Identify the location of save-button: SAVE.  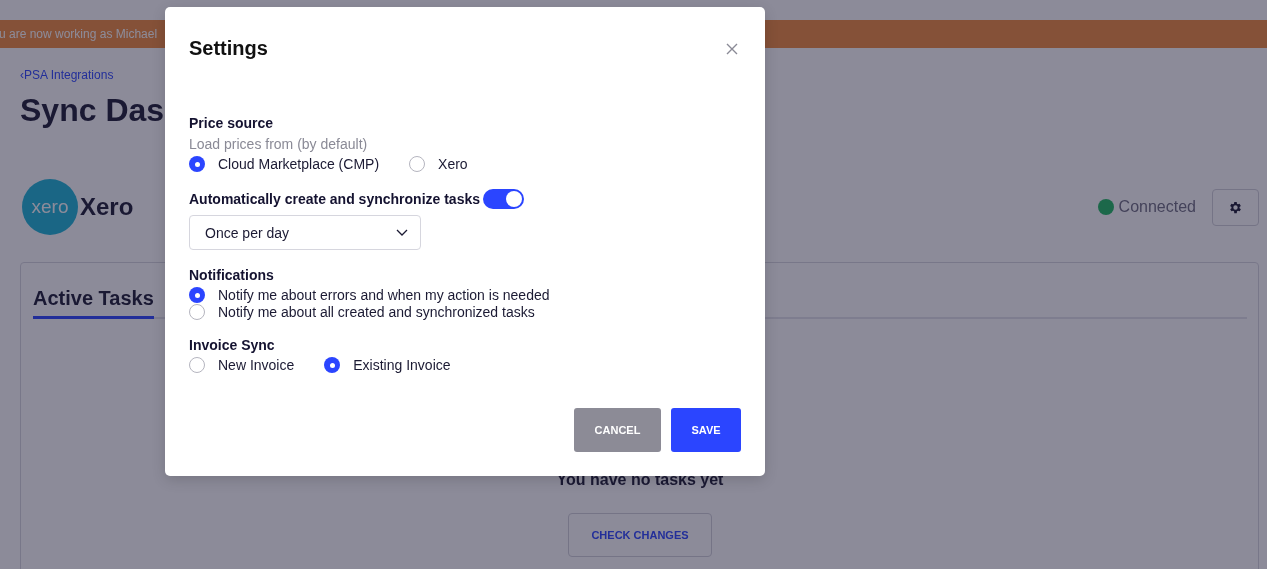
(706, 430).